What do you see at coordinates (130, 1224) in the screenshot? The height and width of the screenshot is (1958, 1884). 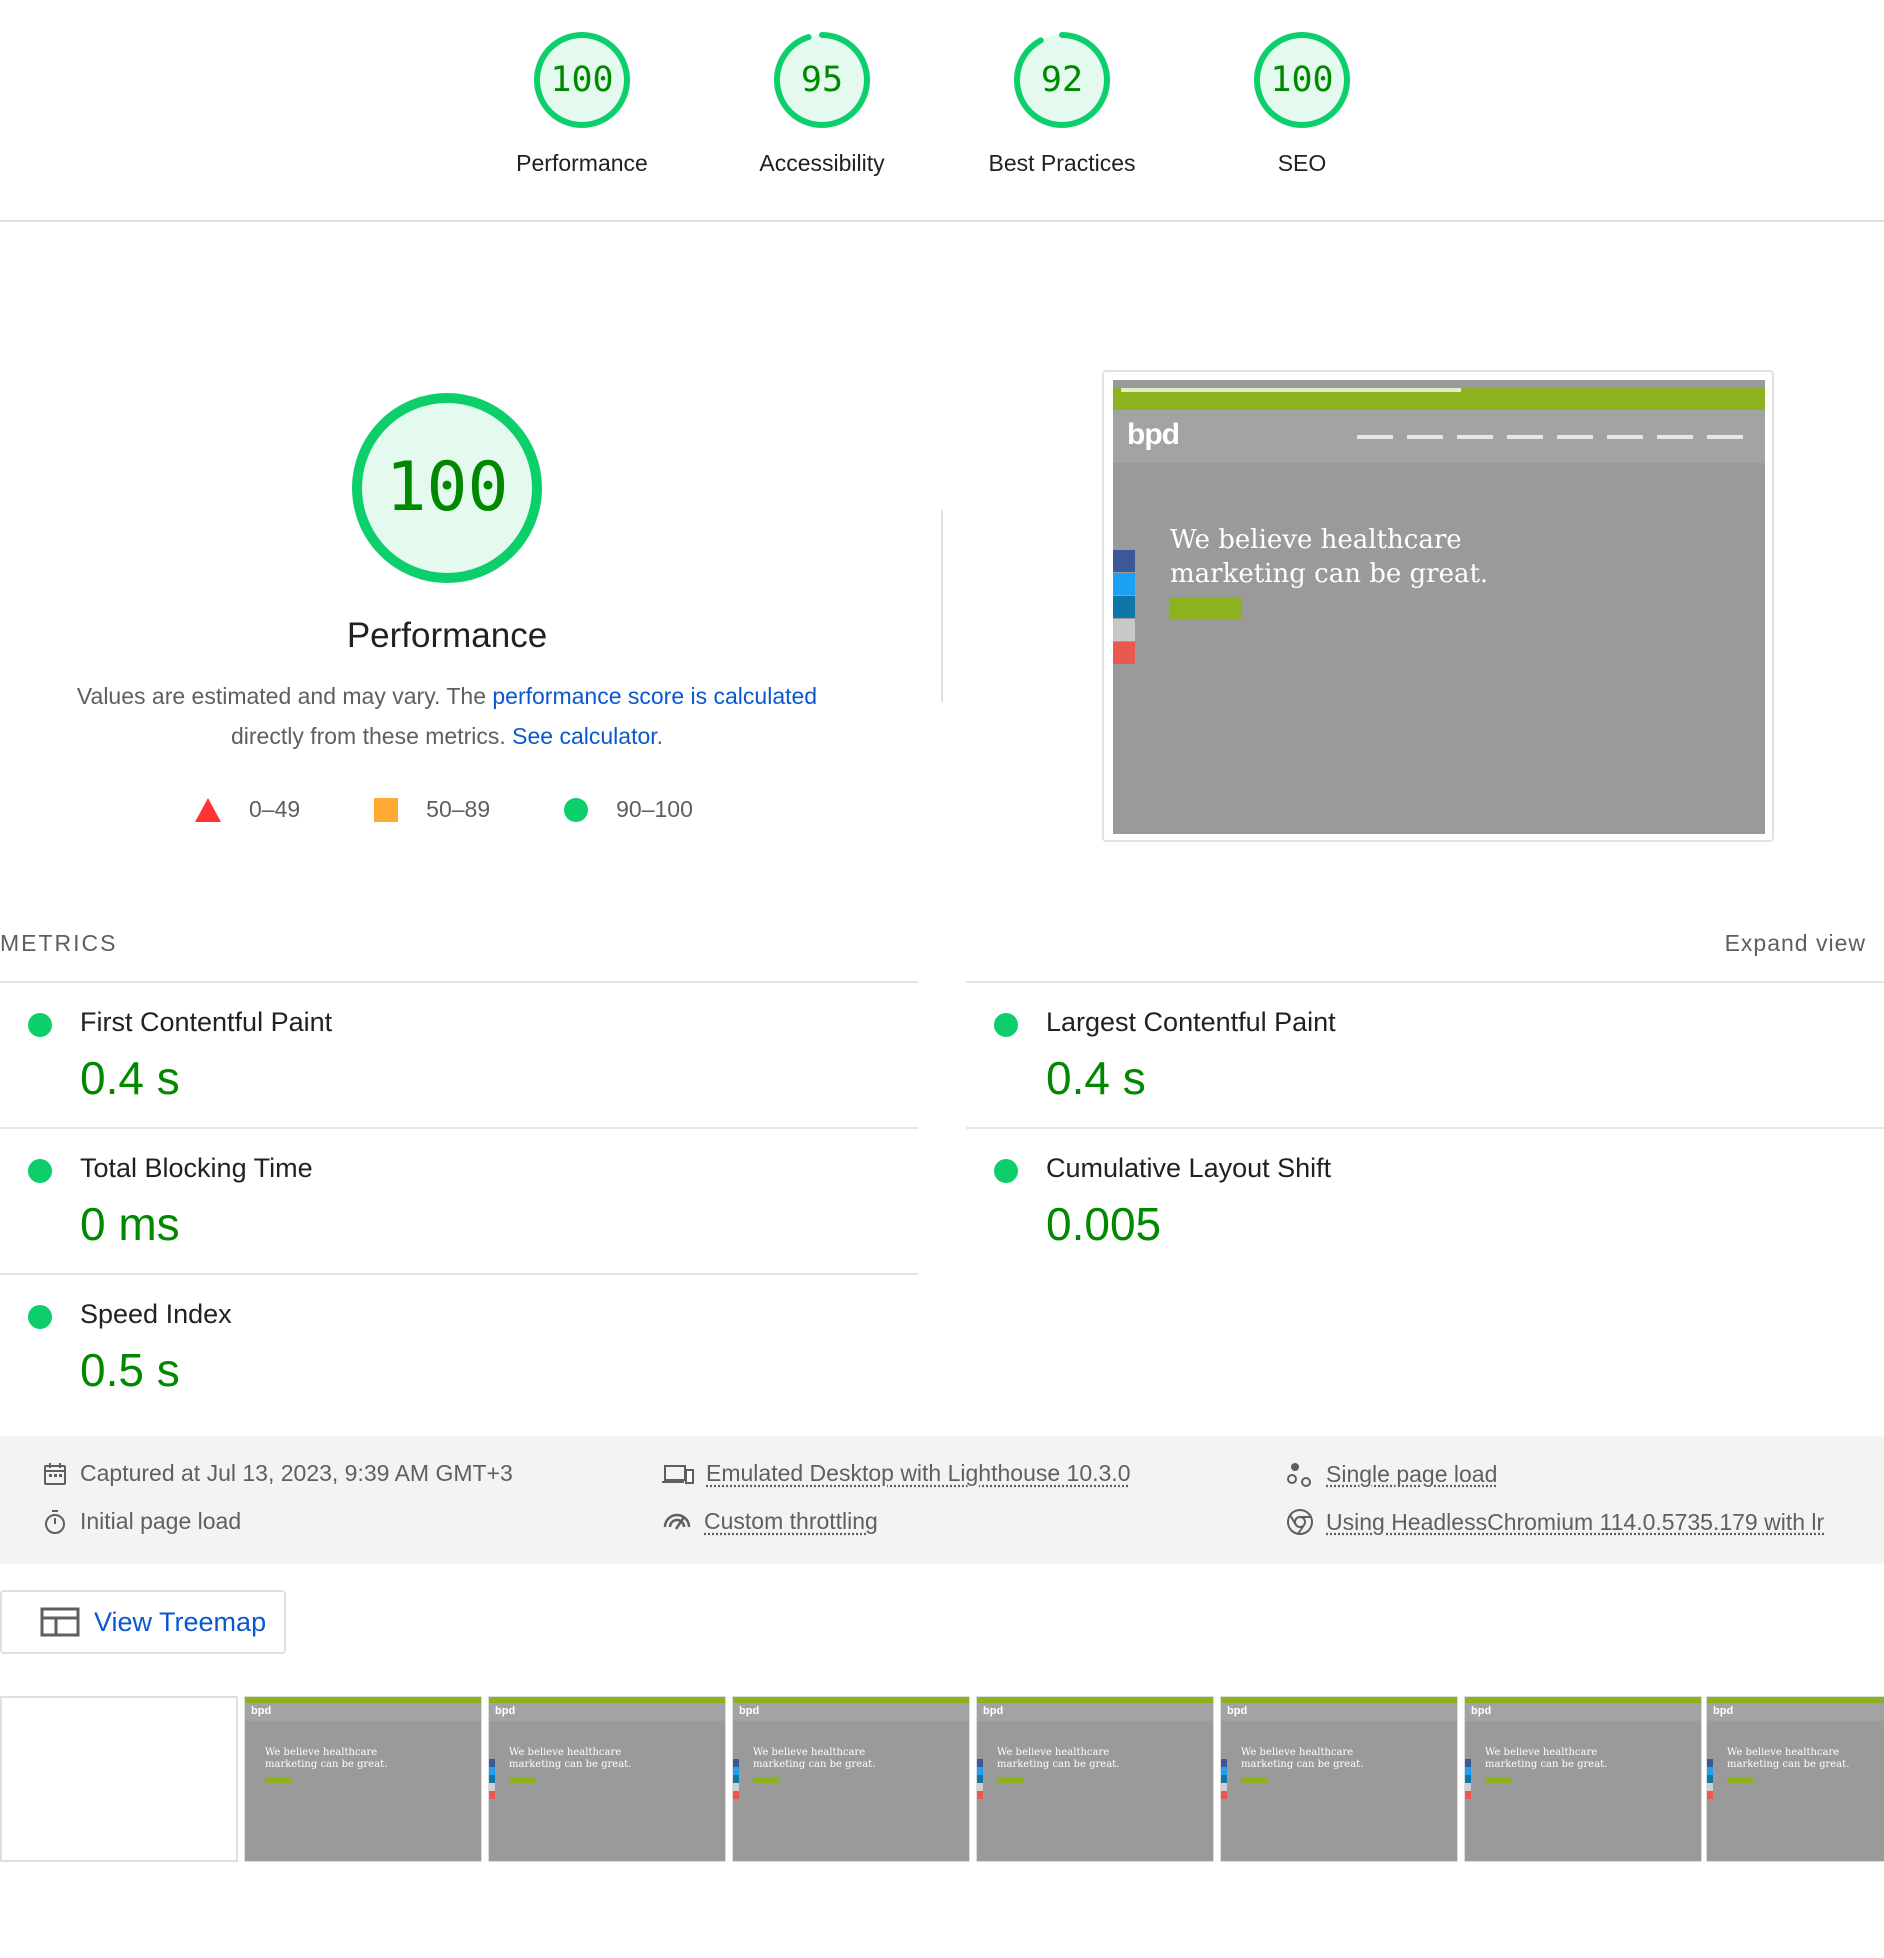 I see `metric-value: 0 ms` at bounding box center [130, 1224].